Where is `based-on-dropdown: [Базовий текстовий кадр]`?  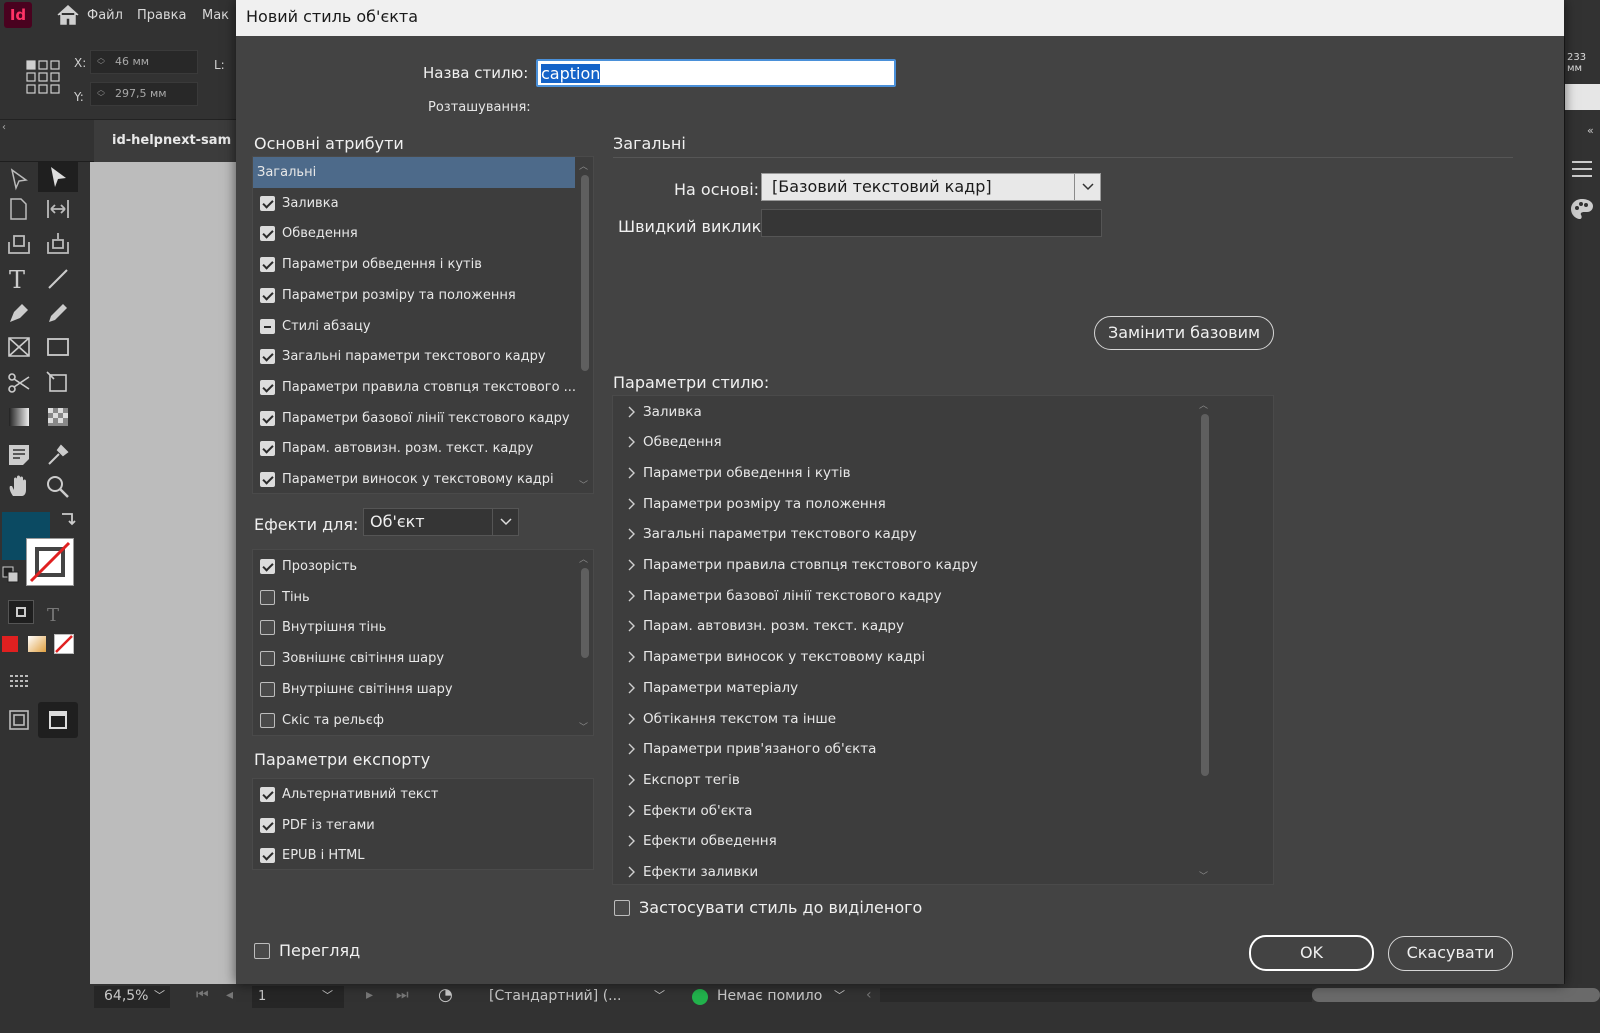 based-on-dropdown: [Базовий текстовий кадр] is located at coordinates (931, 187).